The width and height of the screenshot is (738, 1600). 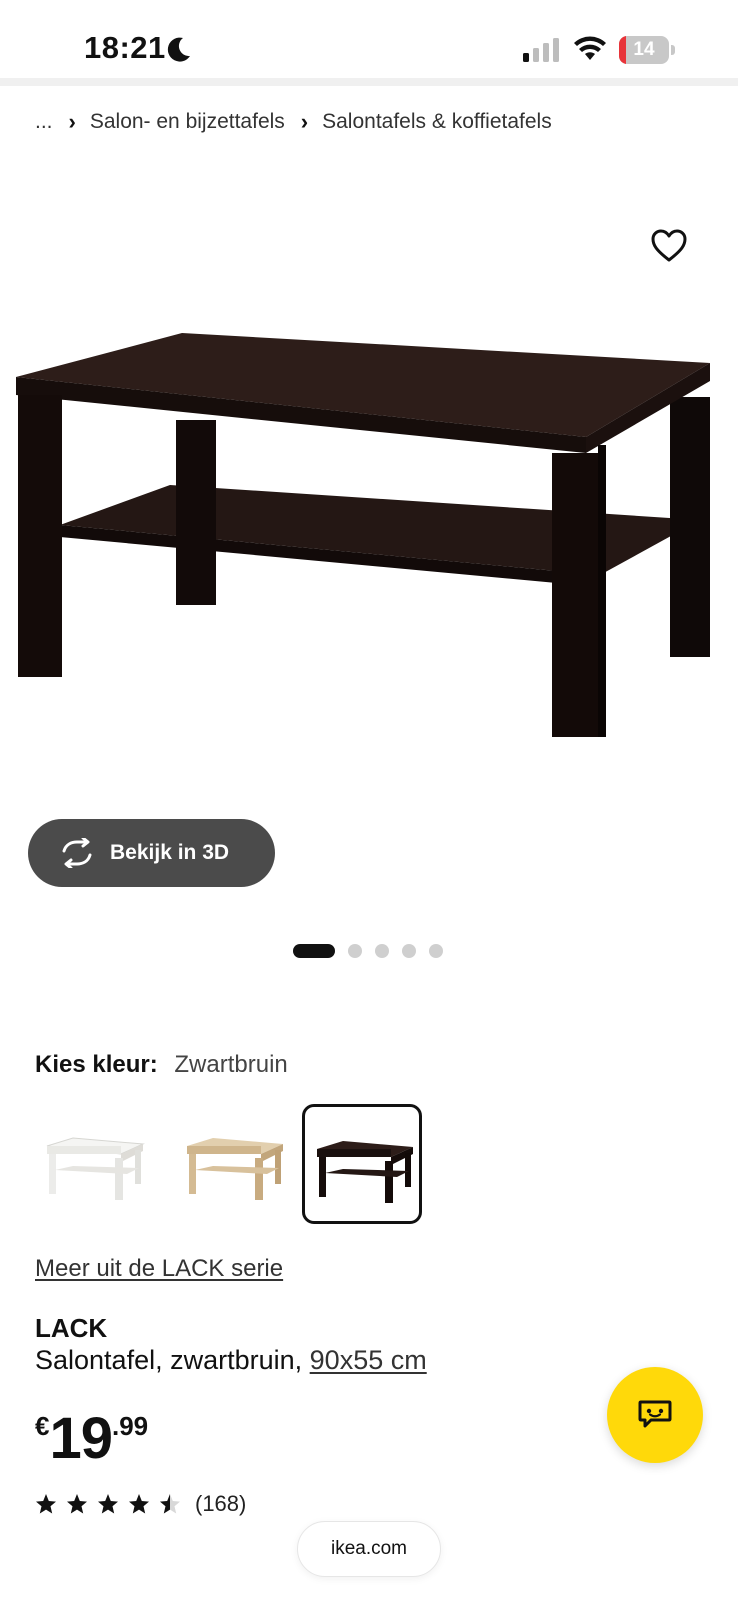 I want to click on battery-cap, so click(x=673, y=50).